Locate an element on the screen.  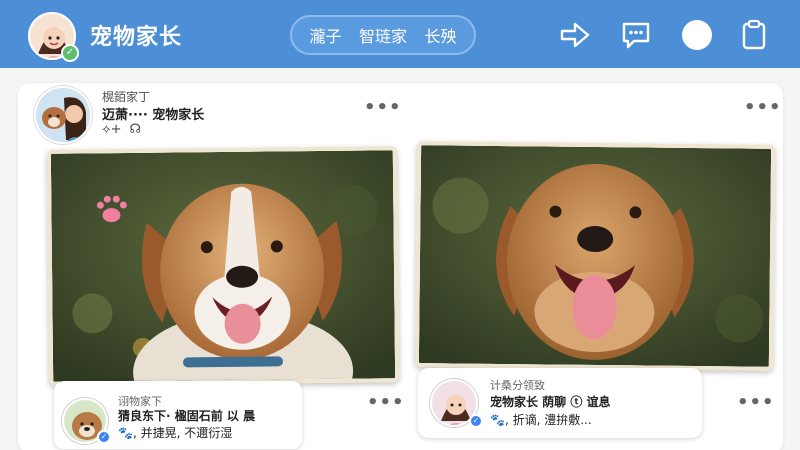
post-author-avatar is located at coordinates (63, 115).